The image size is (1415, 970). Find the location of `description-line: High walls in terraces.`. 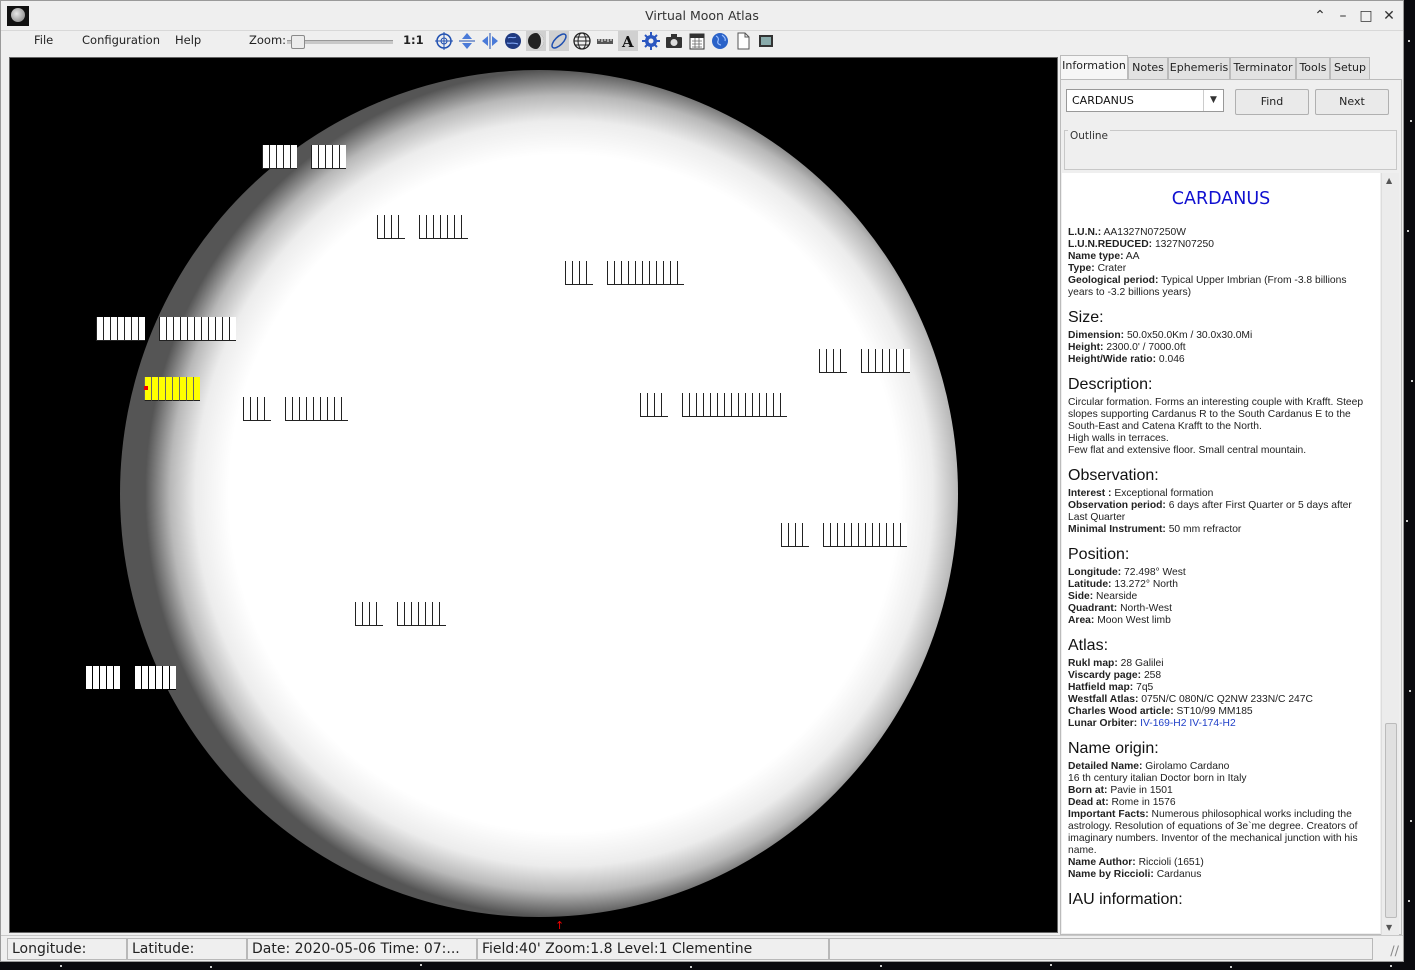

description-line: High walls in terraces. is located at coordinates (1118, 438).